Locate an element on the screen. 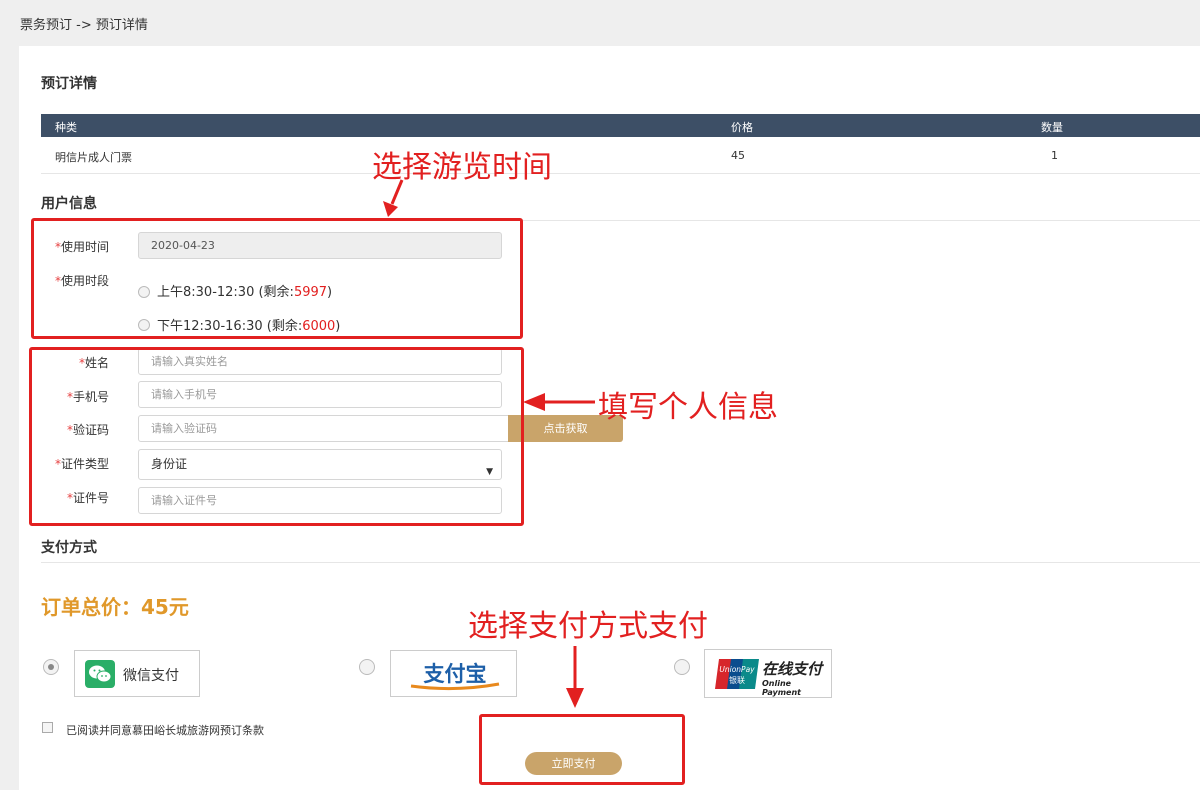 The width and height of the screenshot is (1200, 790). annotation-arrows is located at coordinates (489, 443).